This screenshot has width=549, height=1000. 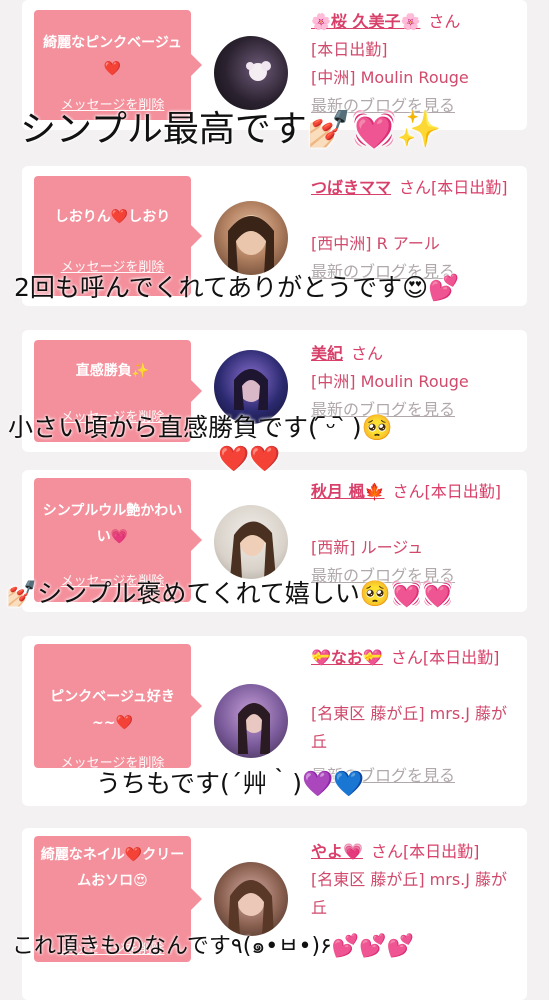 What do you see at coordinates (337, 851) in the screenshot?
I see `girl-name-link: やよ💗` at bounding box center [337, 851].